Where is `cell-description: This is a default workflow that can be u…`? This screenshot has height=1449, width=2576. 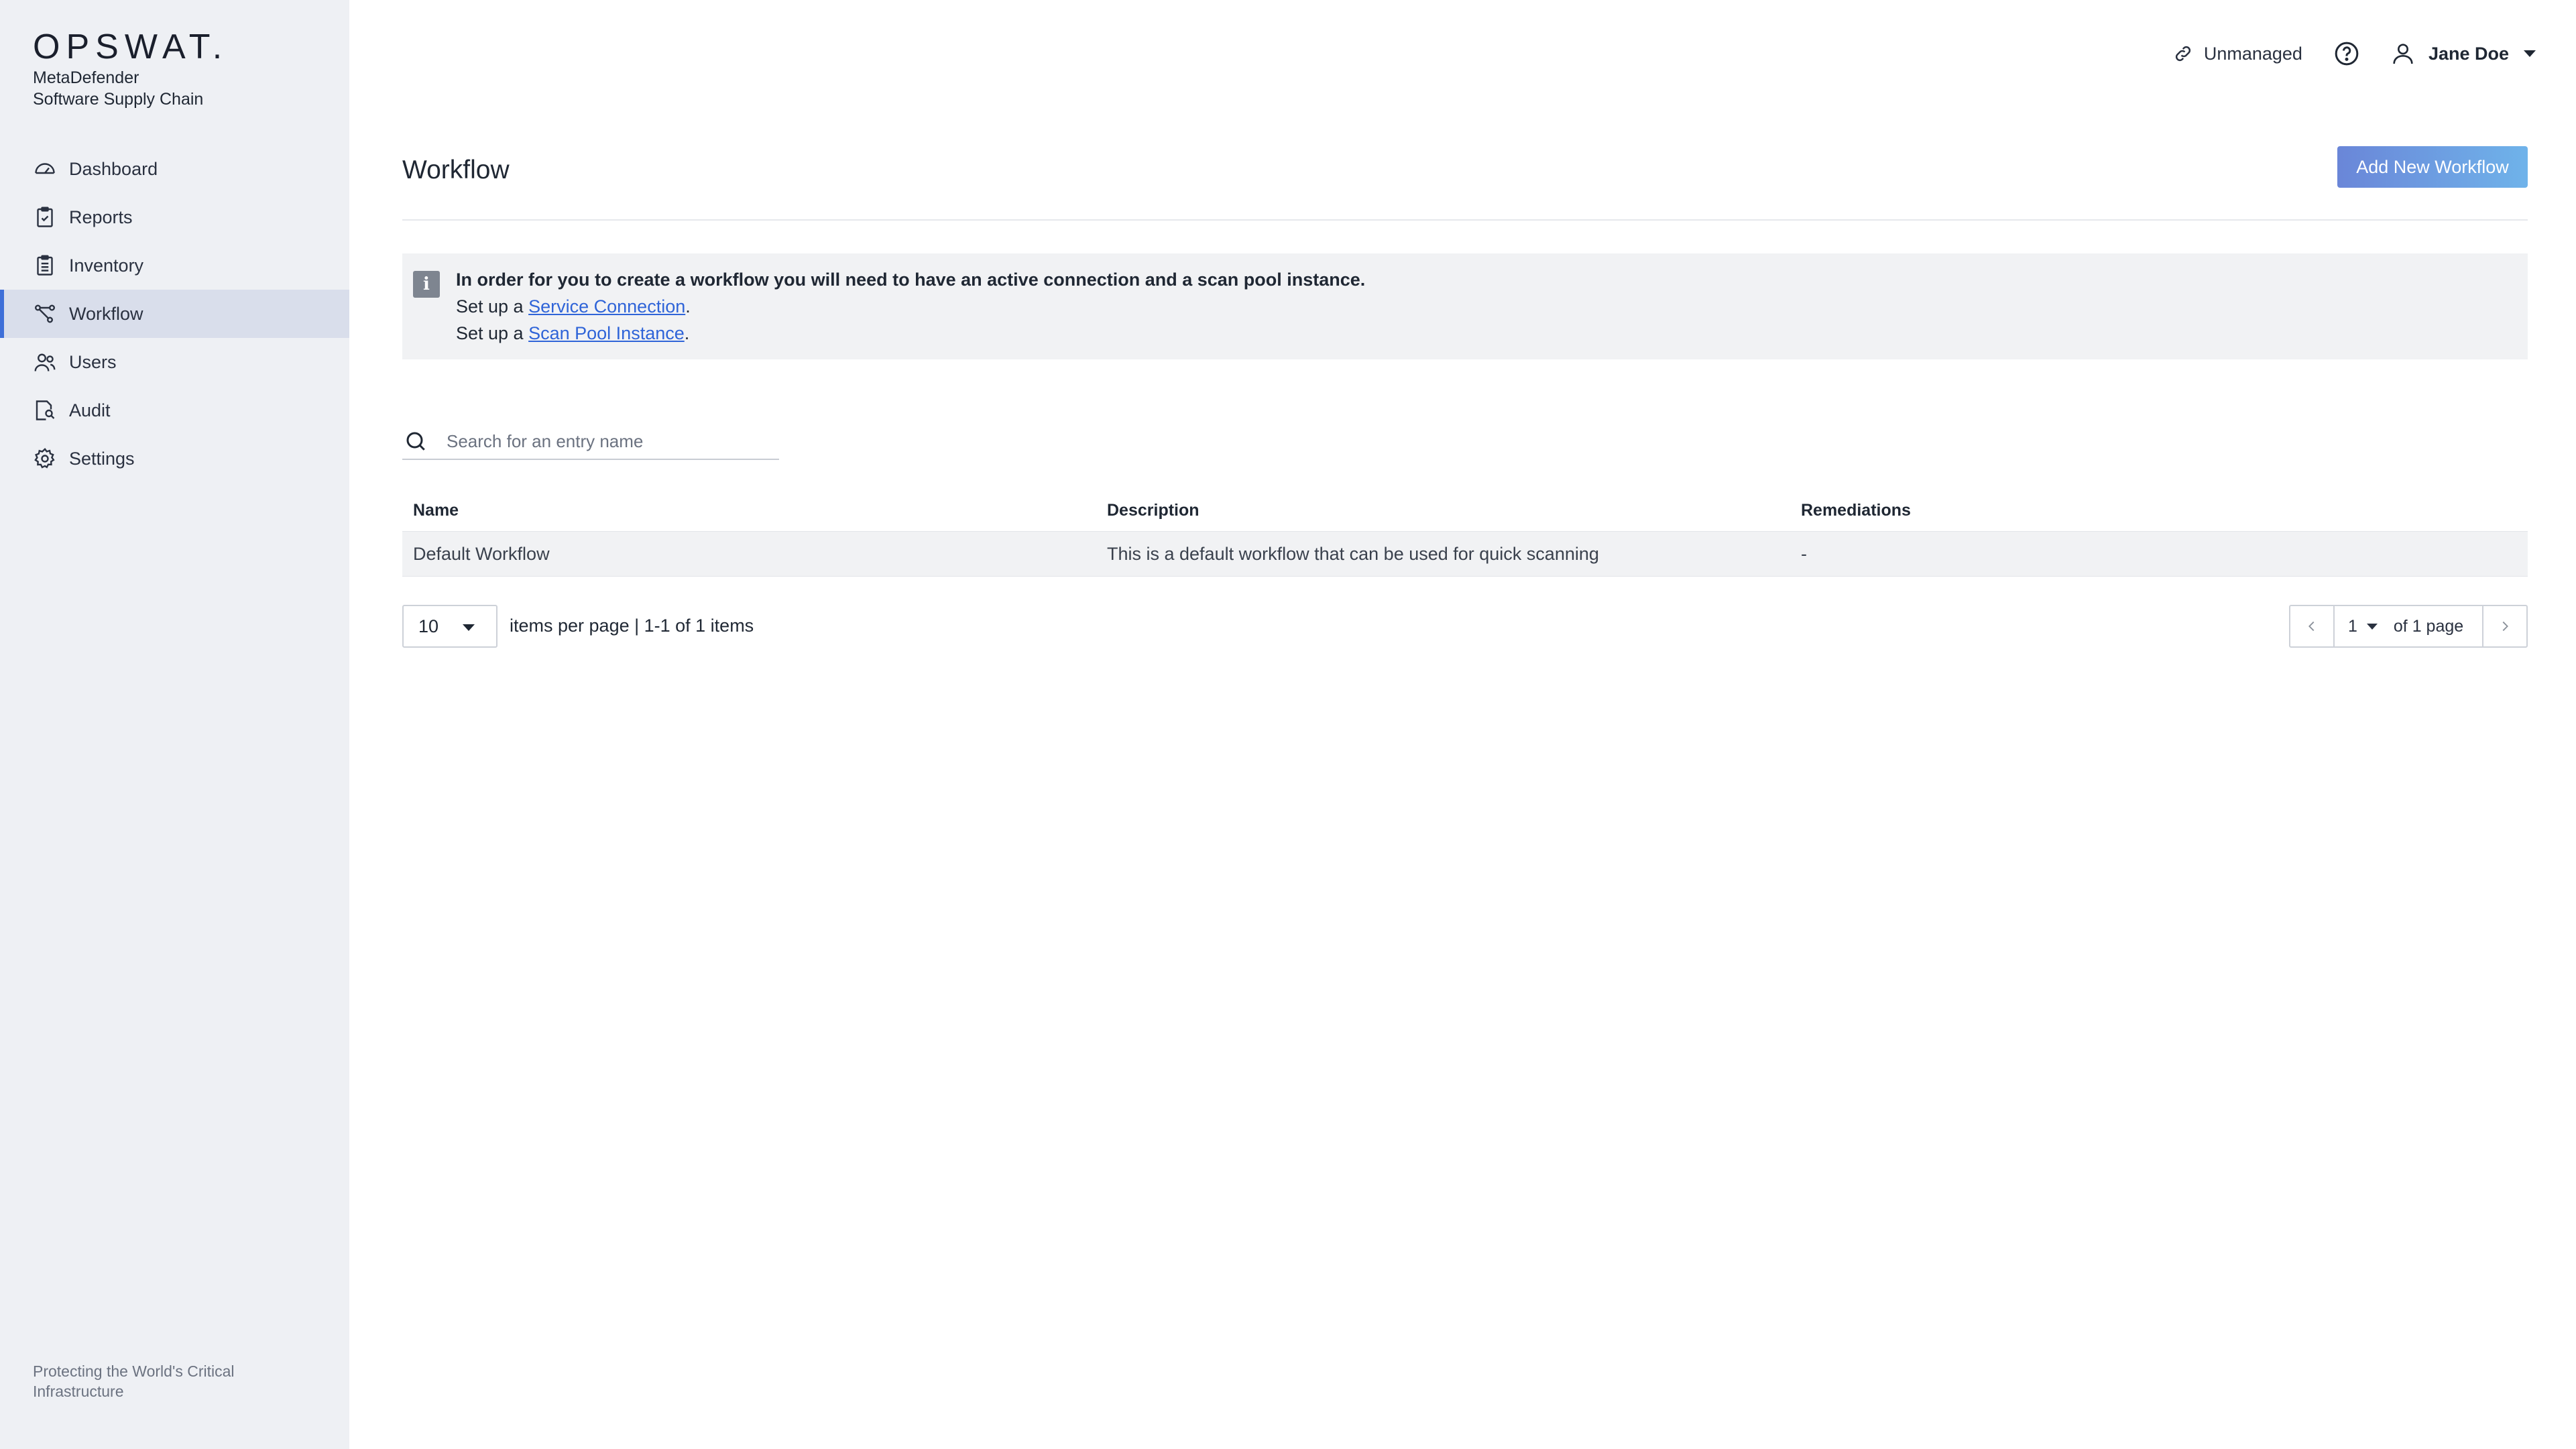 cell-description: This is a default workflow that can be u… is located at coordinates (1353, 554).